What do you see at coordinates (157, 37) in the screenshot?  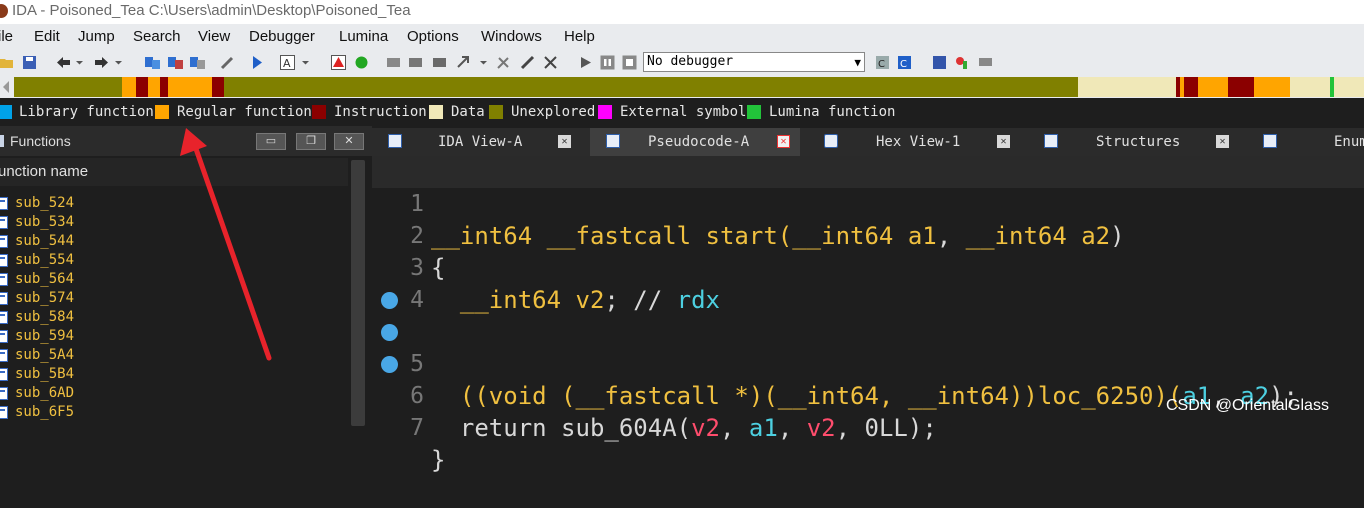 I see `menu-search: Search` at bounding box center [157, 37].